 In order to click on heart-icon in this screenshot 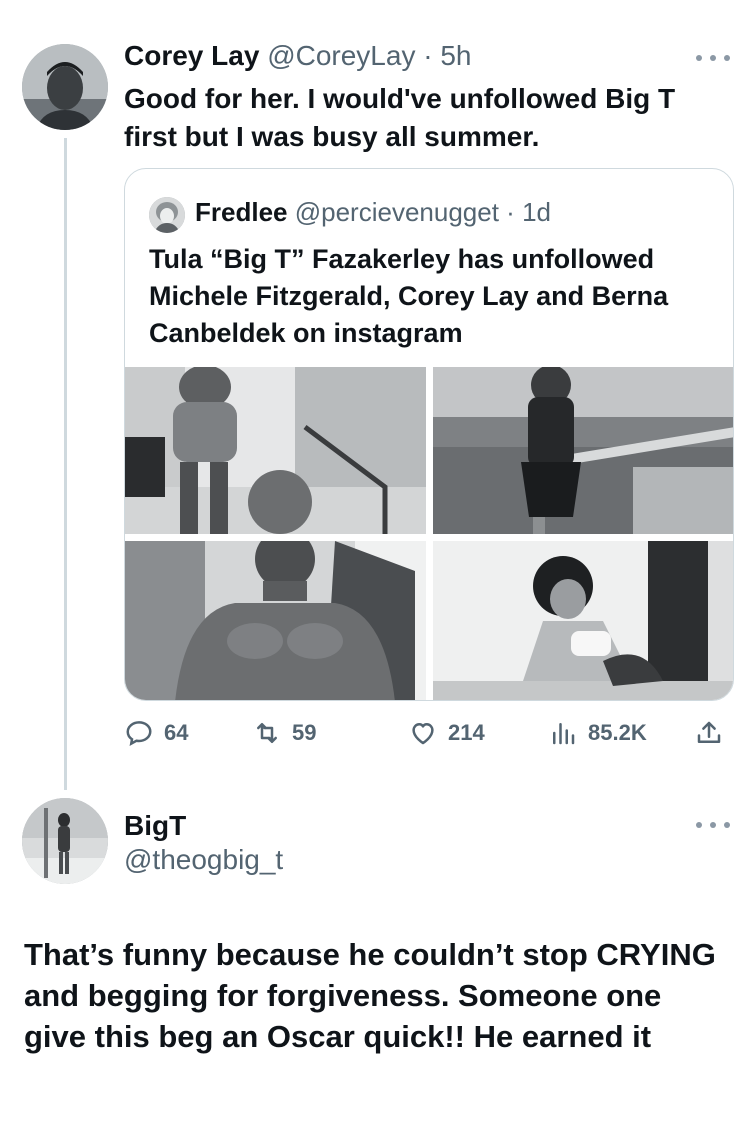, I will do `click(423, 734)`.